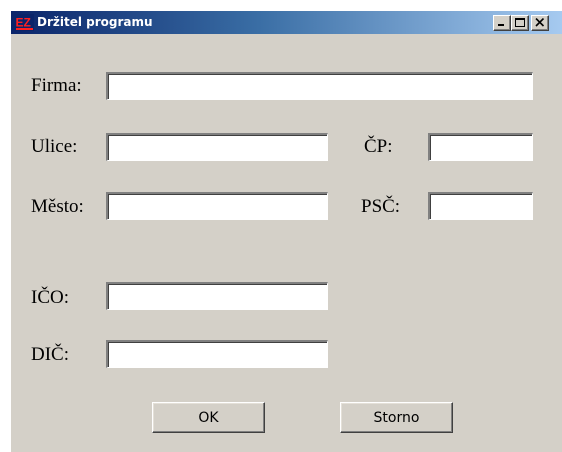  I want to click on cancel-button: Storno, so click(396, 417).